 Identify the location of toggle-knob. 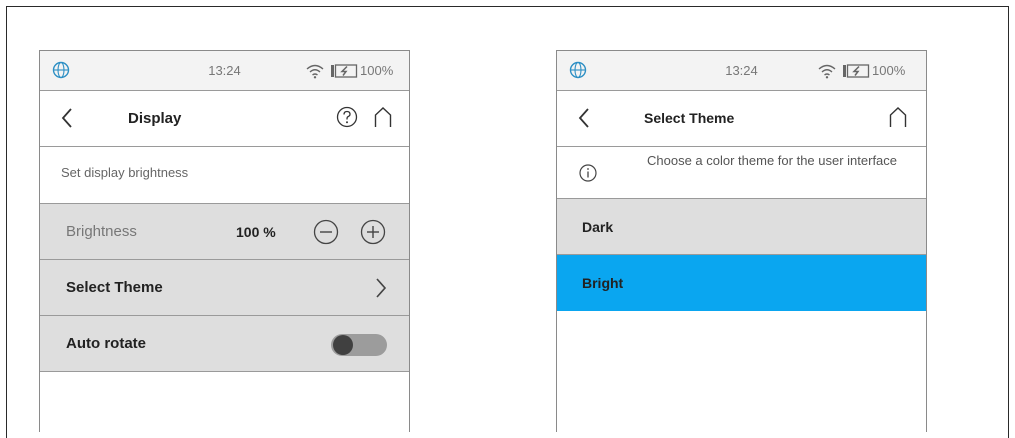
(343, 345).